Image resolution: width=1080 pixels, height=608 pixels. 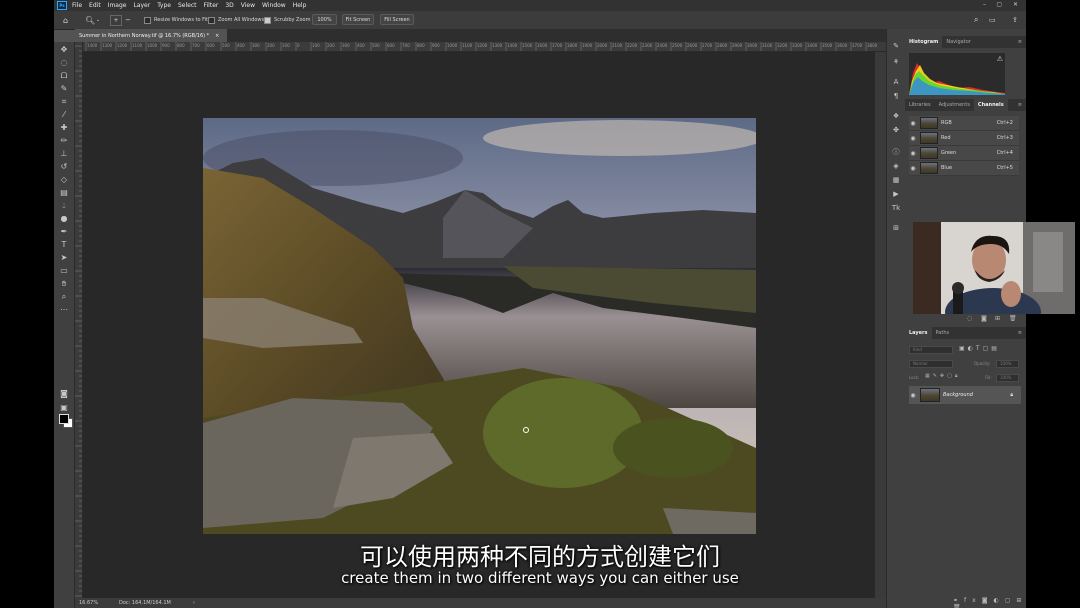 I want to click on search-icon: ⌕, so click(x=976, y=20).